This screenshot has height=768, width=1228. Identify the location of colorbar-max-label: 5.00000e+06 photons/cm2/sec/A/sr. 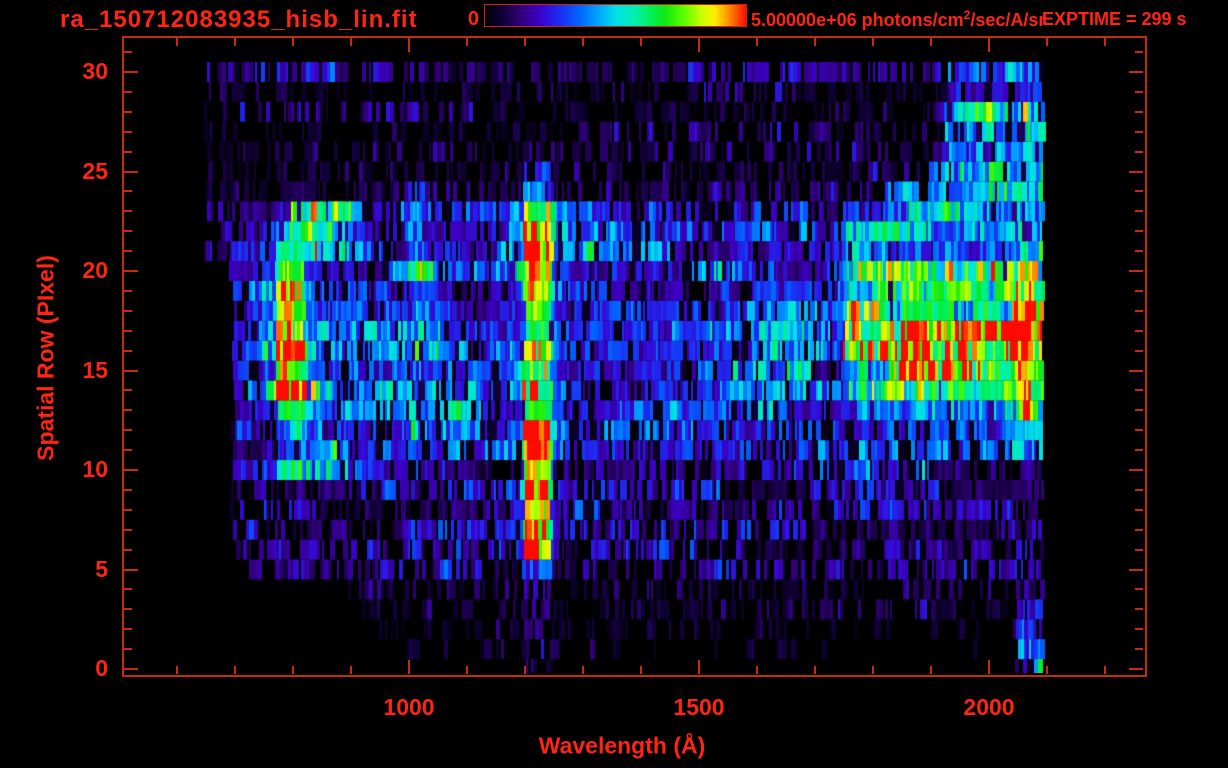
(898, 19).